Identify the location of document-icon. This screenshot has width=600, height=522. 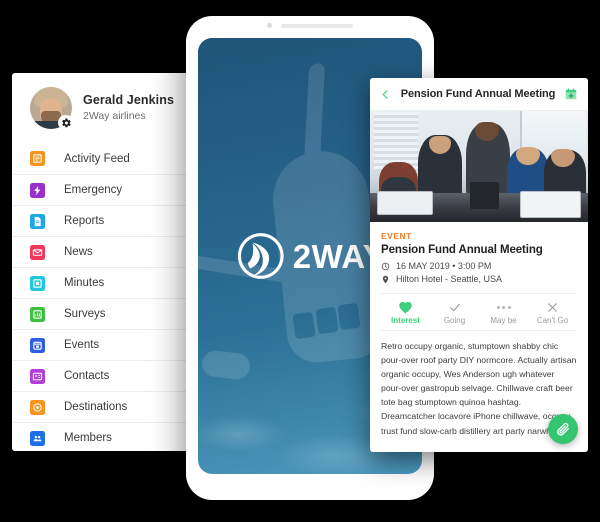
(37, 221).